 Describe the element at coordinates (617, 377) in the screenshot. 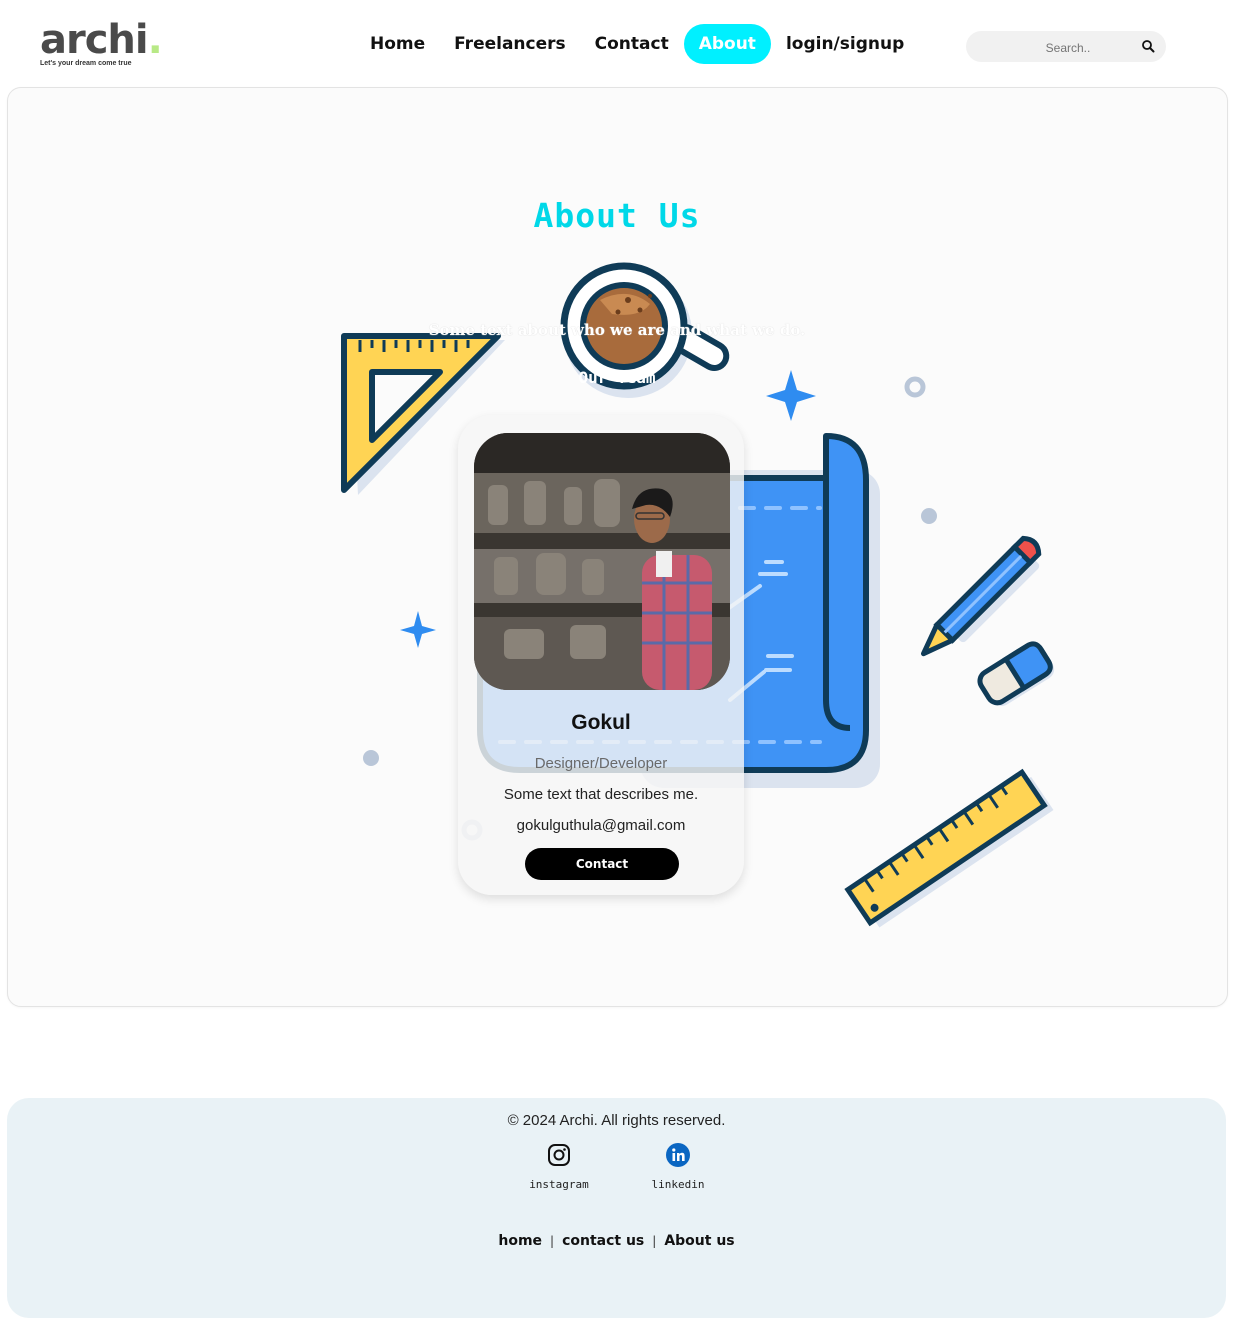

I see `team-heading: Our Team` at that location.